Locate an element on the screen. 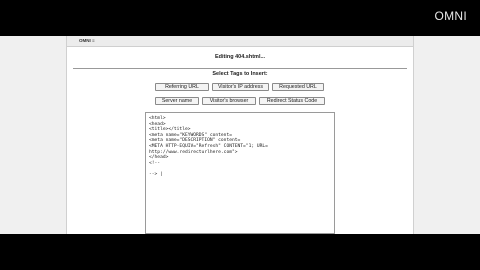 This screenshot has width=480, height=270. server-name-button: Server name is located at coordinates (177, 101).